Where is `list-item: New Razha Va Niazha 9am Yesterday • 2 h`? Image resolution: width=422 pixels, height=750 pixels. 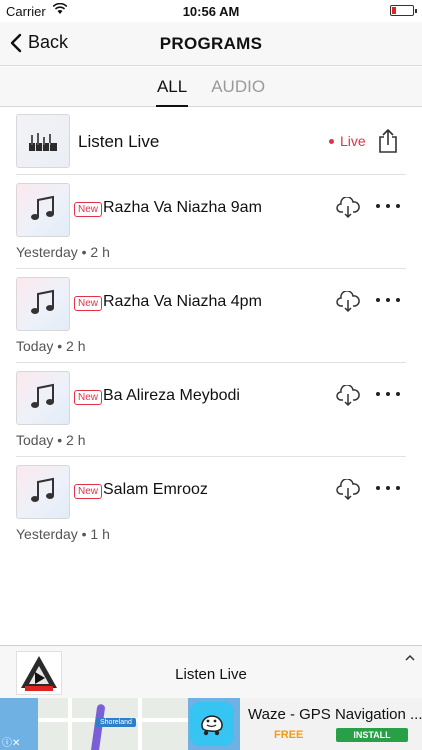 list-item: New Razha Va Niazha 9am Yesterday • 2 h is located at coordinates (211, 222).